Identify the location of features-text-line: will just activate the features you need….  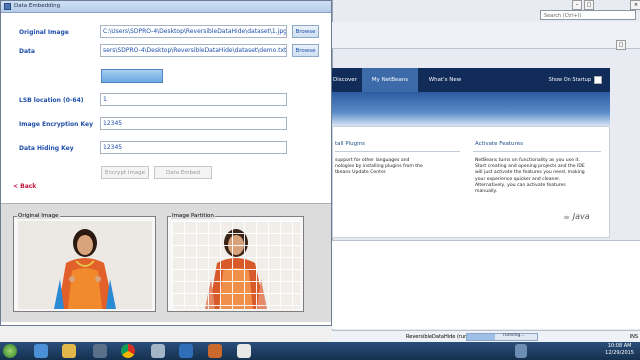
(530, 173).